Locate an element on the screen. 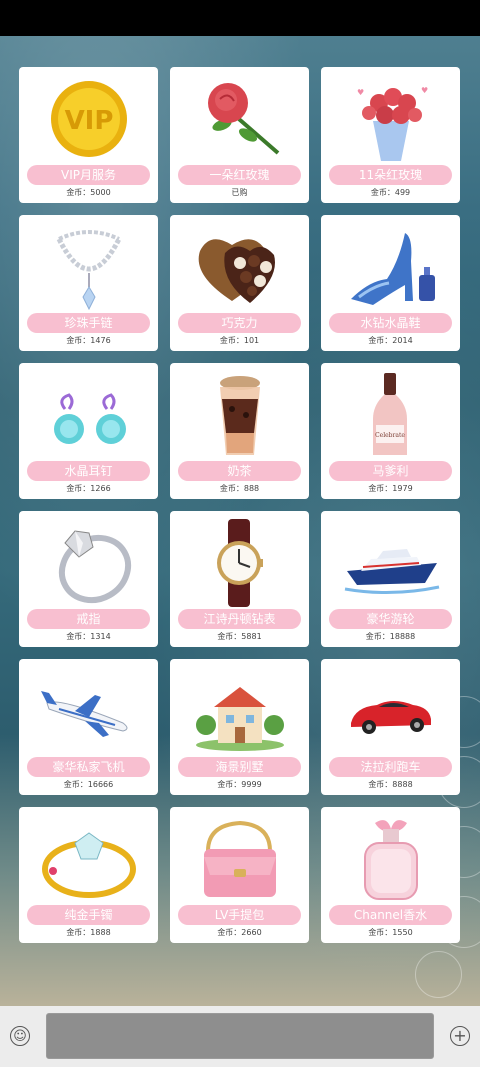  gift-price: 金币：1314 is located at coordinates (88, 636).